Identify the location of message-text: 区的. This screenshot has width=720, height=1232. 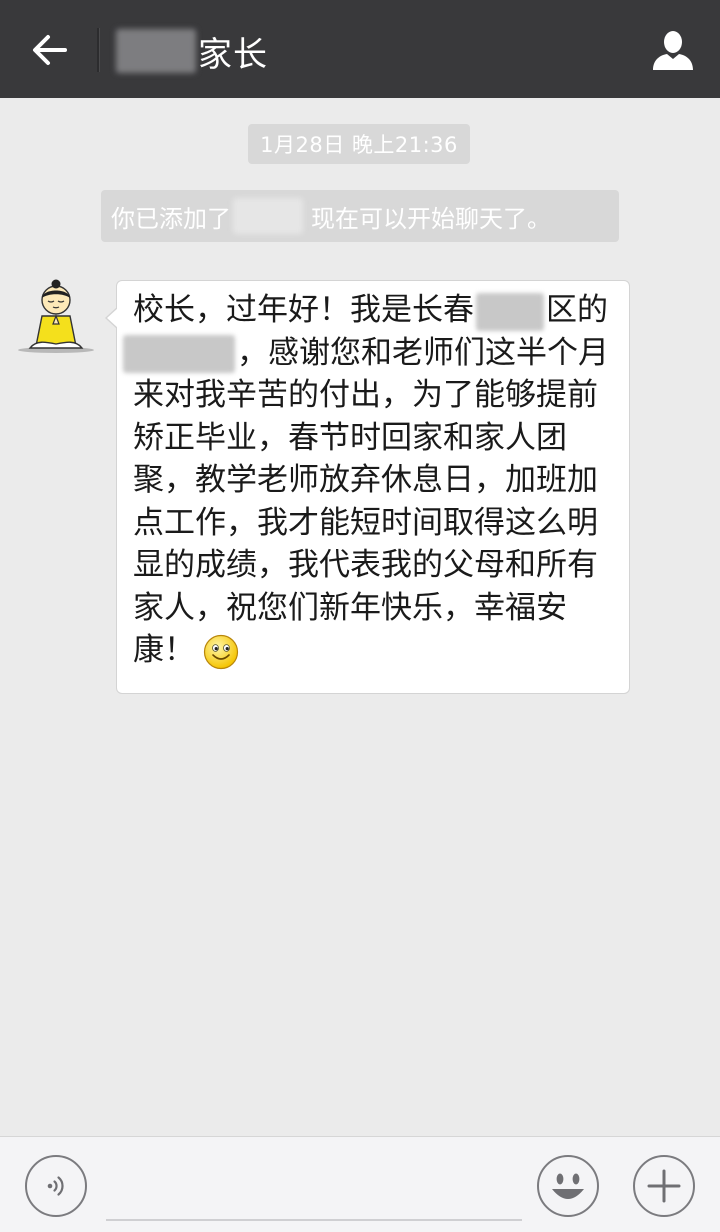
(577, 310).